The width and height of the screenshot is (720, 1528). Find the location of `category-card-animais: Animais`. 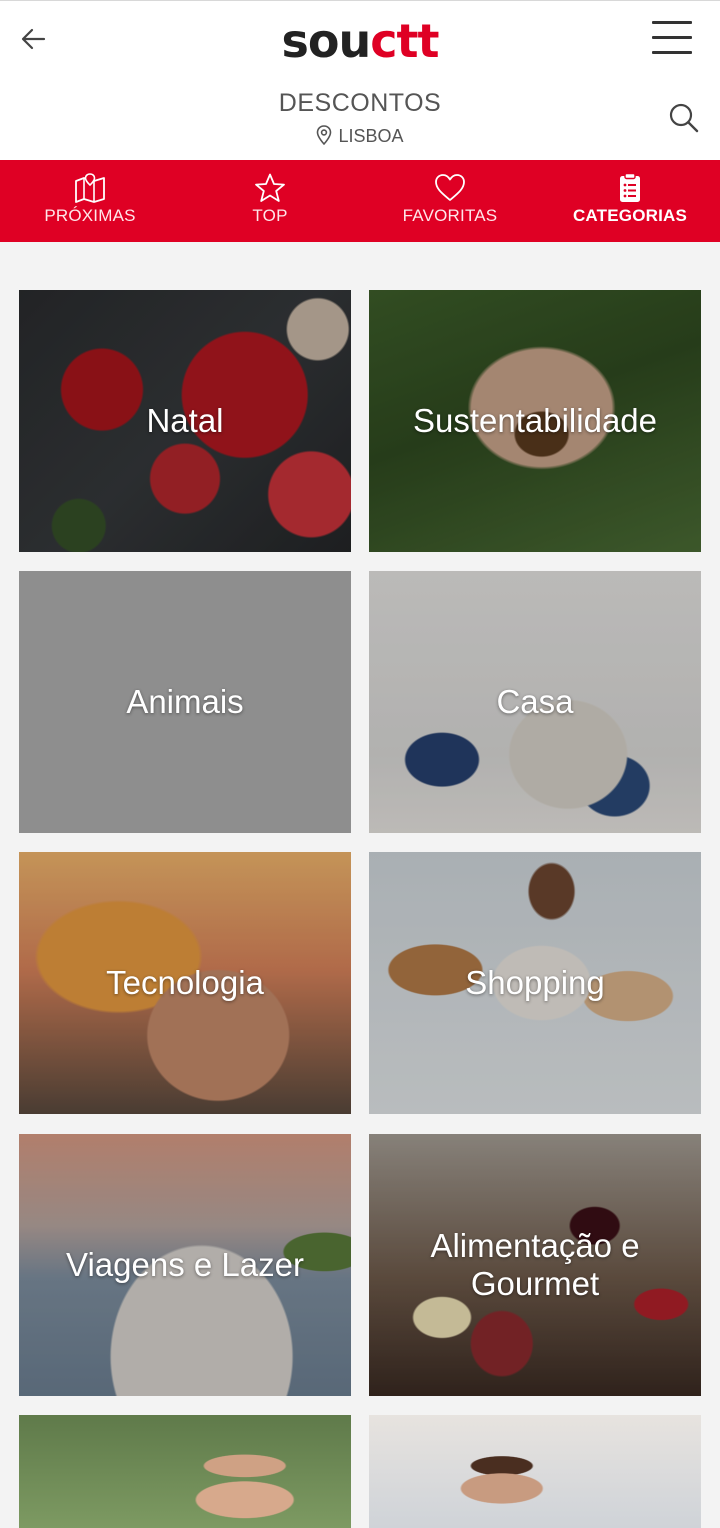

category-card-animais: Animais is located at coordinates (185, 702).